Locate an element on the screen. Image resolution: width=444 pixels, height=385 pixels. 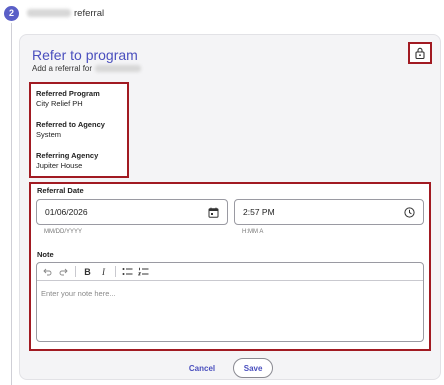
time-value: 2:57 PM is located at coordinates (259, 212).